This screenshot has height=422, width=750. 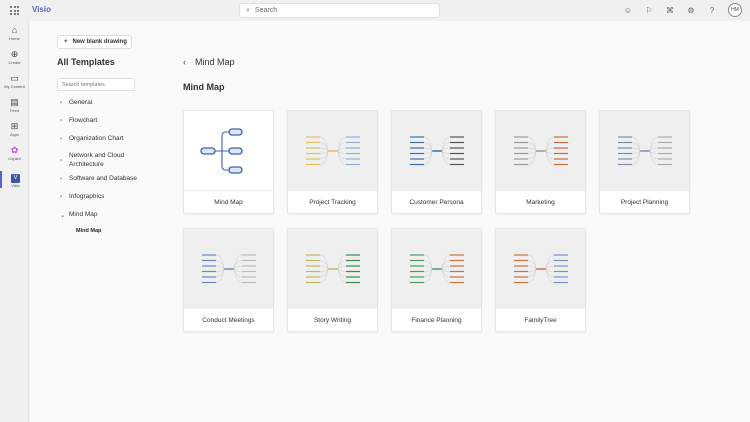 I want to click on plus-circle-icon: ⊕, so click(x=14, y=54).